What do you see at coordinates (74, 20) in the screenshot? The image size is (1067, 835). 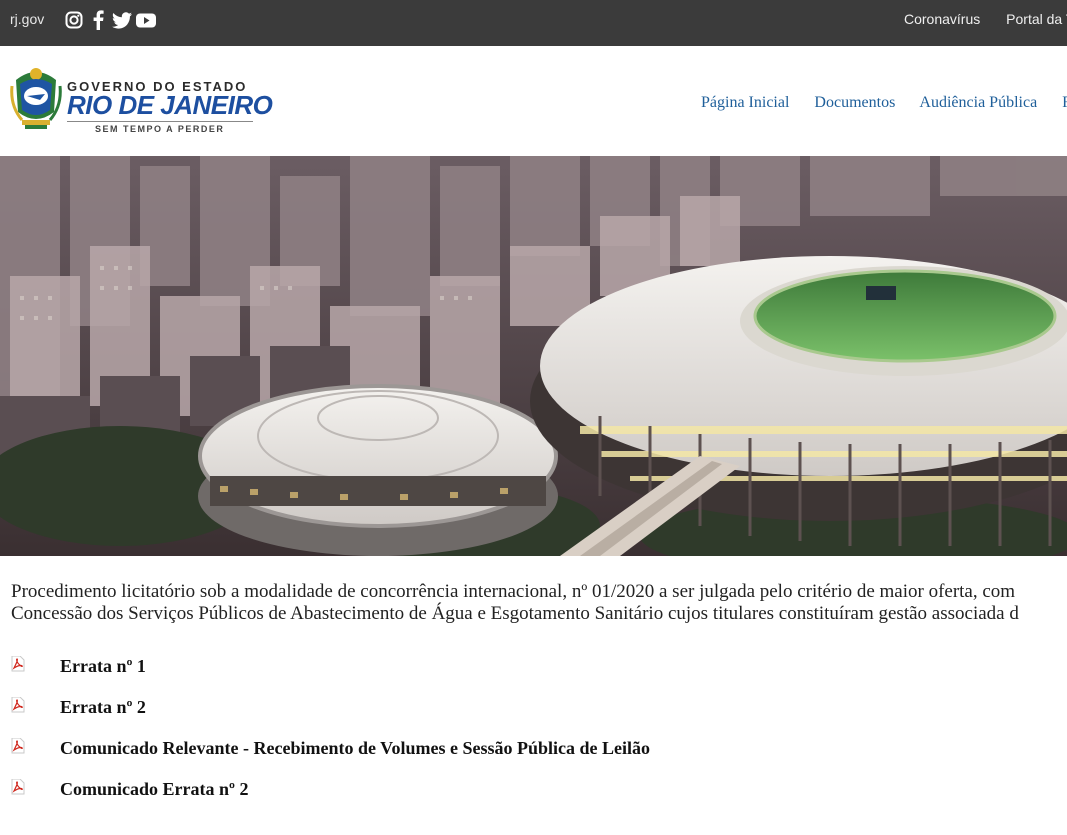 I see `instagram-icon` at bounding box center [74, 20].